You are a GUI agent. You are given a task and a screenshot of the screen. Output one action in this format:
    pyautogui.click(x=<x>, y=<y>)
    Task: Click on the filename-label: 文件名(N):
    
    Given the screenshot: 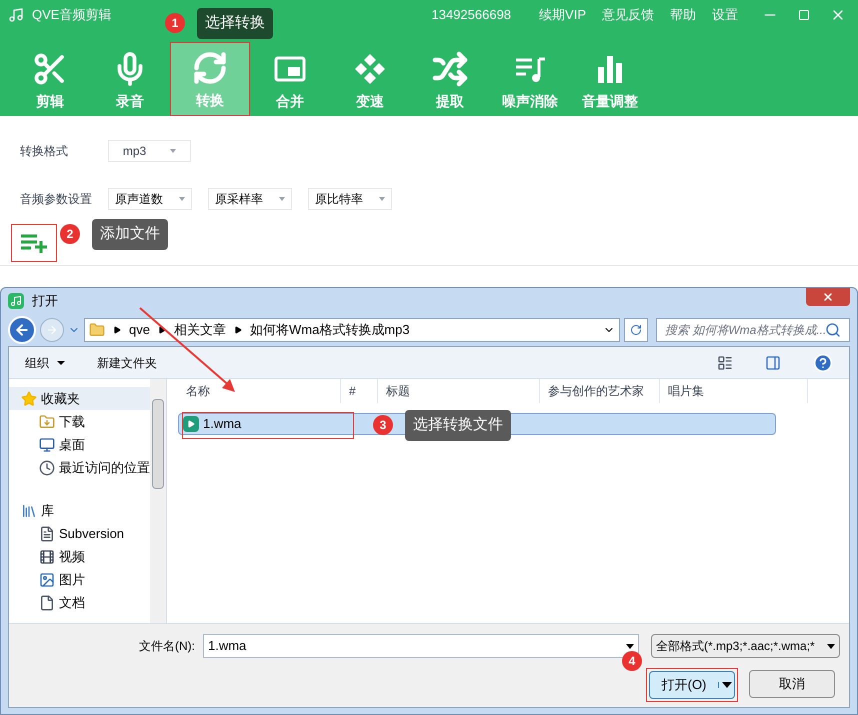 What is the action you would take?
    pyautogui.click(x=167, y=646)
    